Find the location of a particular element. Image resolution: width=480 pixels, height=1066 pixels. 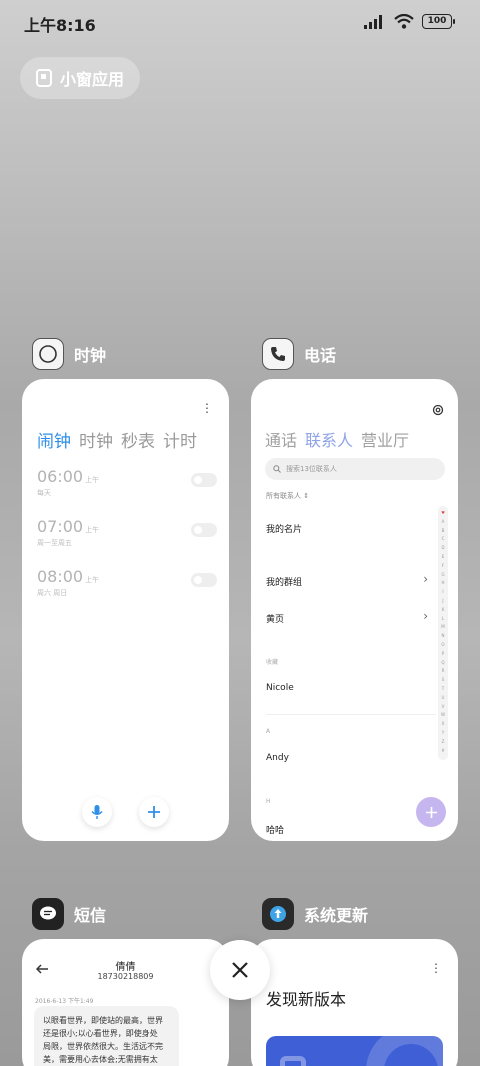

index-letter: X is located at coordinates (443, 724).